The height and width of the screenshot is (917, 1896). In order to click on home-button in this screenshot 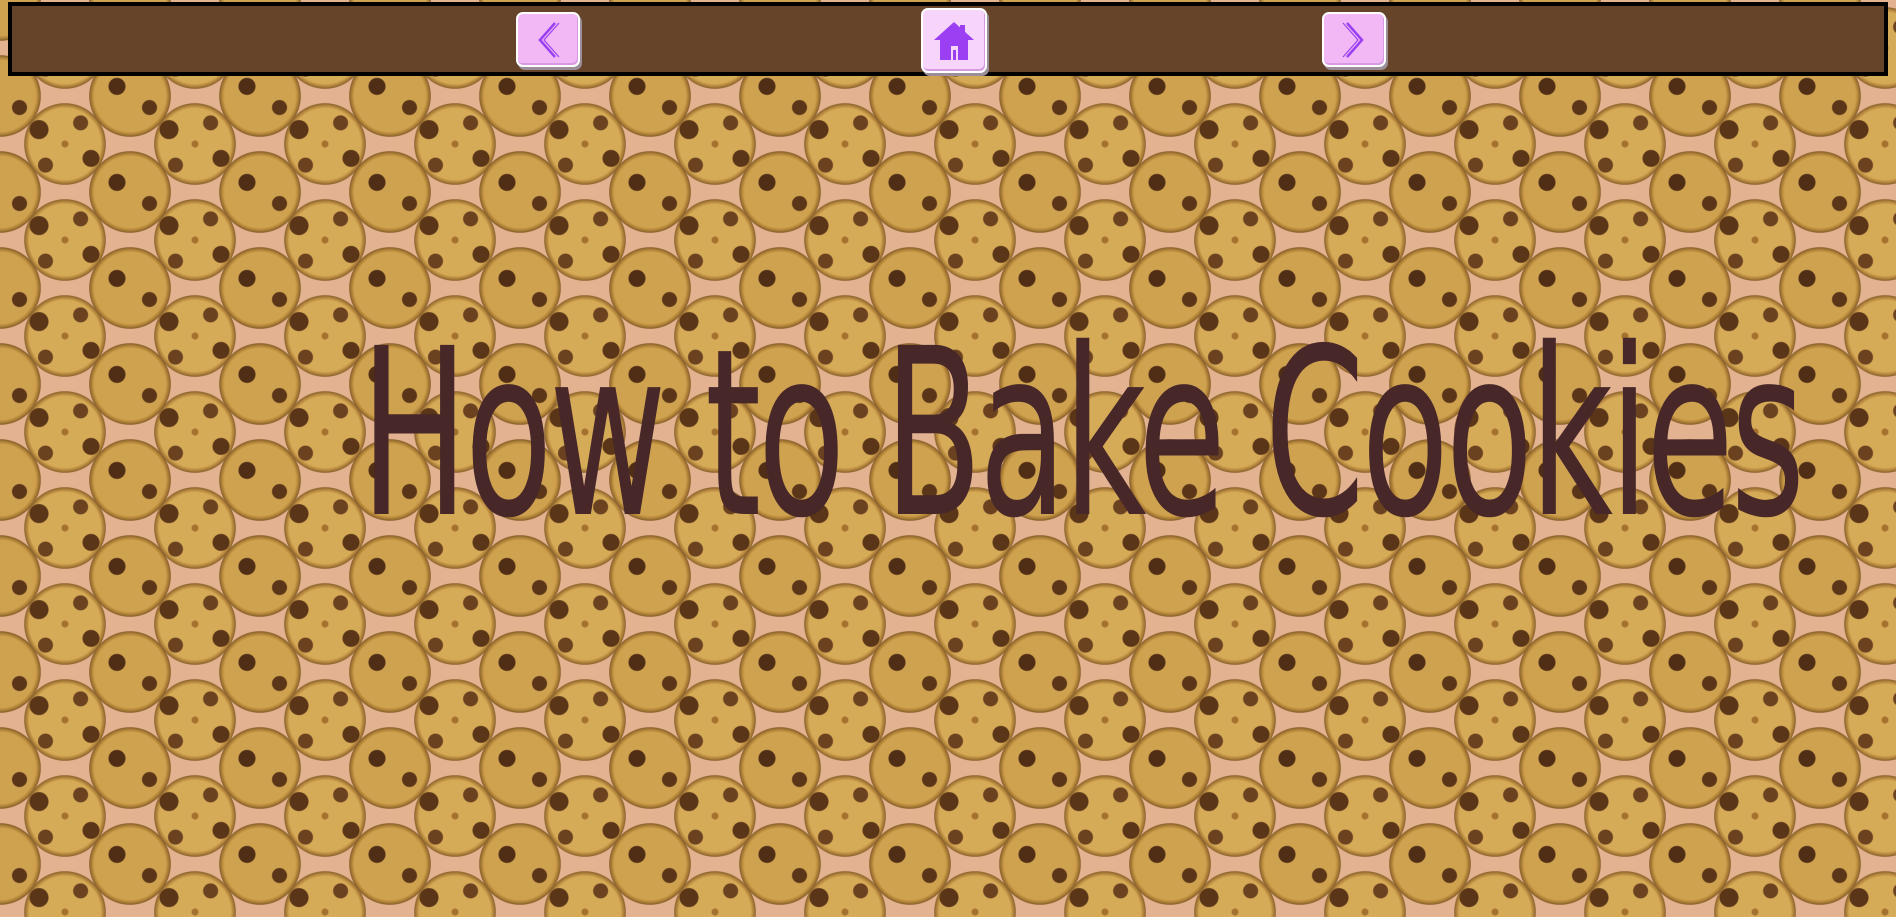, I will do `click(954, 40)`.